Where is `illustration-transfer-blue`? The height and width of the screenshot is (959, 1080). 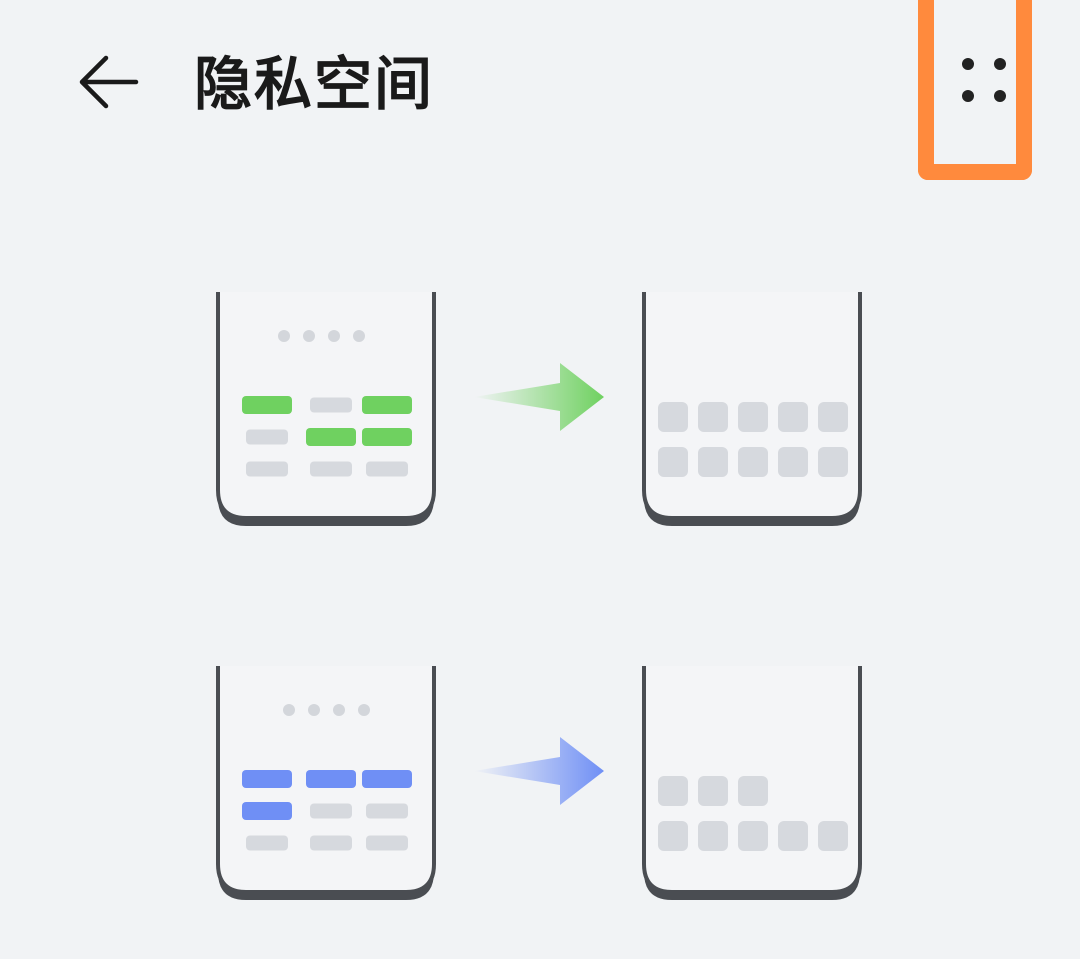
illustration-transfer-blue is located at coordinates (539, 783).